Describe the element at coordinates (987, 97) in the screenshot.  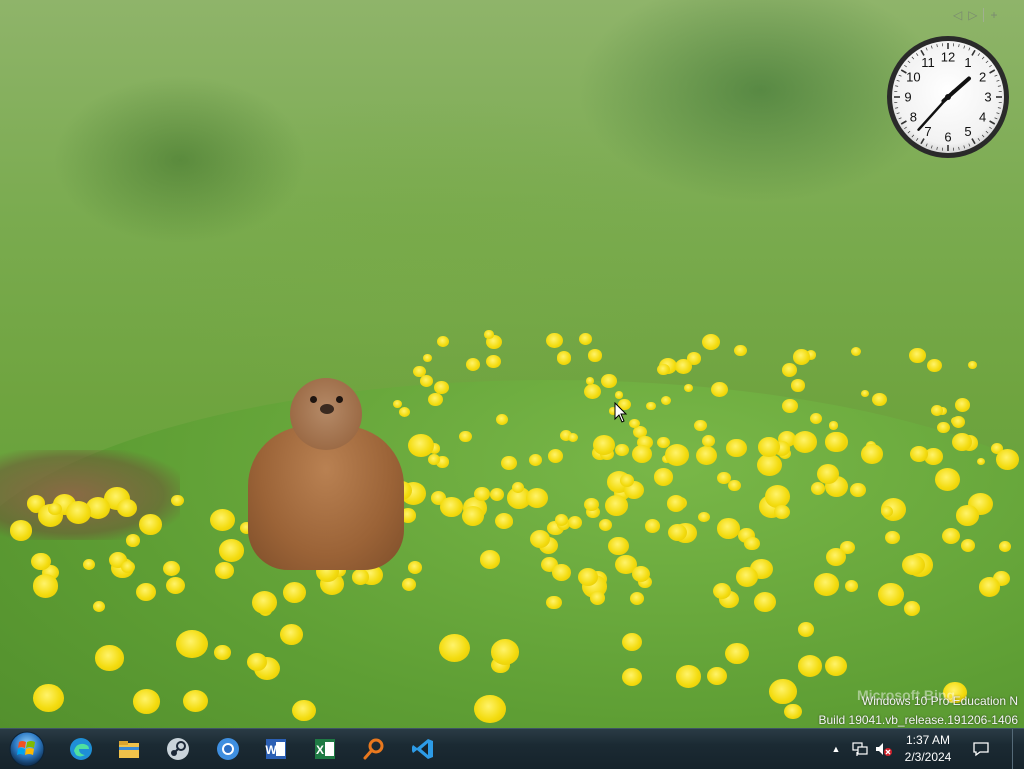
I see `clock-number: 3` at that location.